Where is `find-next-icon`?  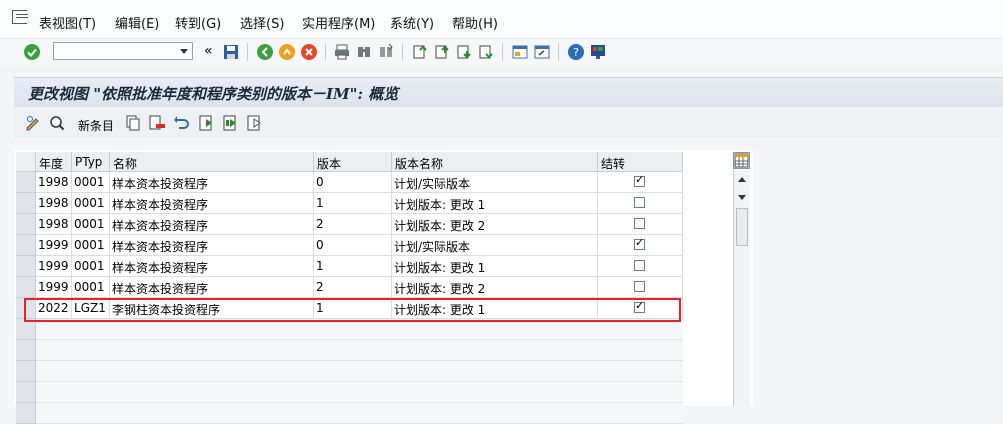
find-next-icon is located at coordinates (386, 52).